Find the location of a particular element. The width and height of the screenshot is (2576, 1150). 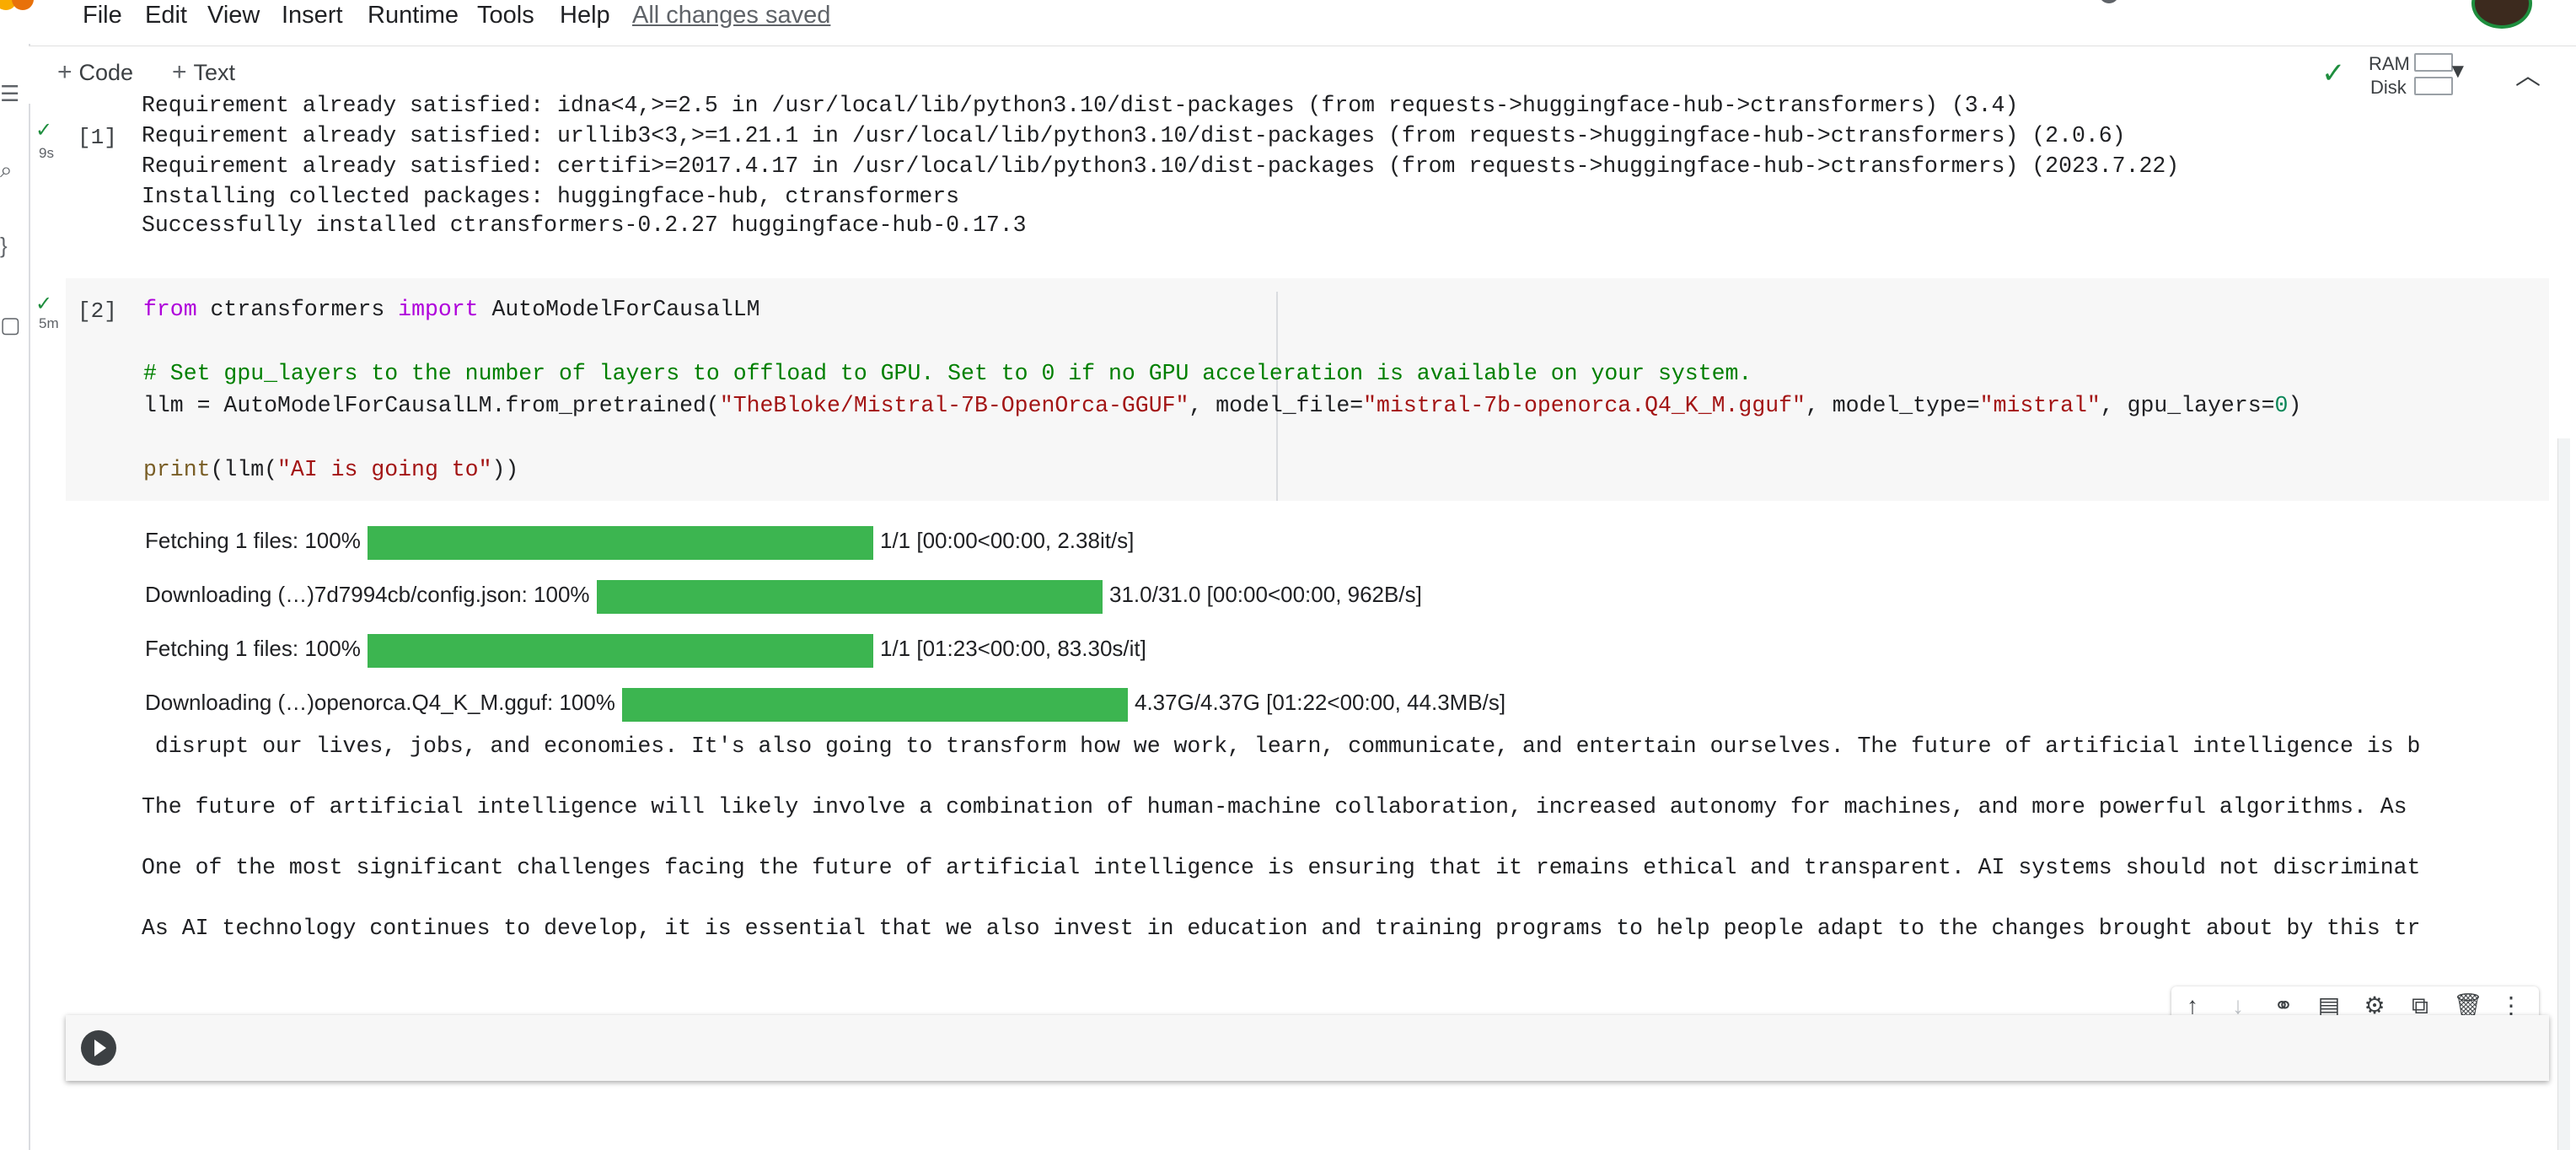

menu-tools: Tools is located at coordinates (505, 16).